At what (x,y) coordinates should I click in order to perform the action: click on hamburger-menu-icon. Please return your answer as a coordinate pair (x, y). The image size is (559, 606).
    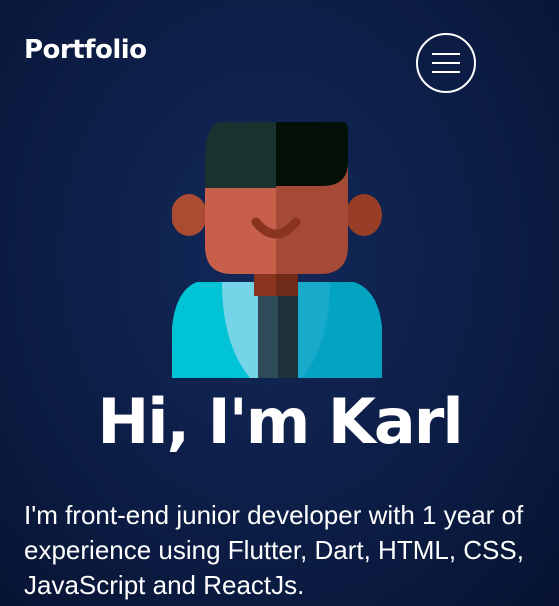
    Looking at the image, I should click on (446, 63).